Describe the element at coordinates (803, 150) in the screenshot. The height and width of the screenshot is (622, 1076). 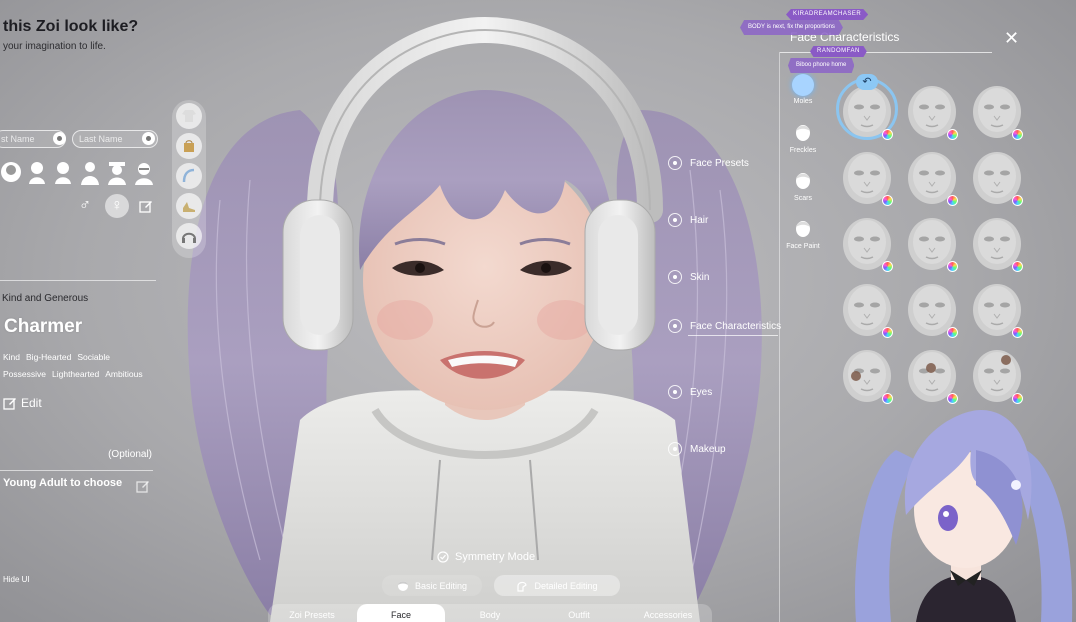
I see `category-label: Freckles` at that location.